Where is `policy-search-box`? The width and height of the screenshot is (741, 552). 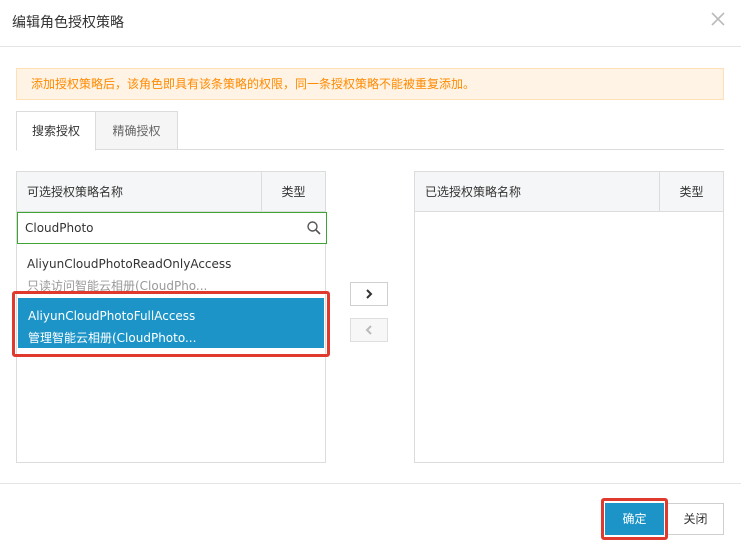
policy-search-box is located at coordinates (172, 228).